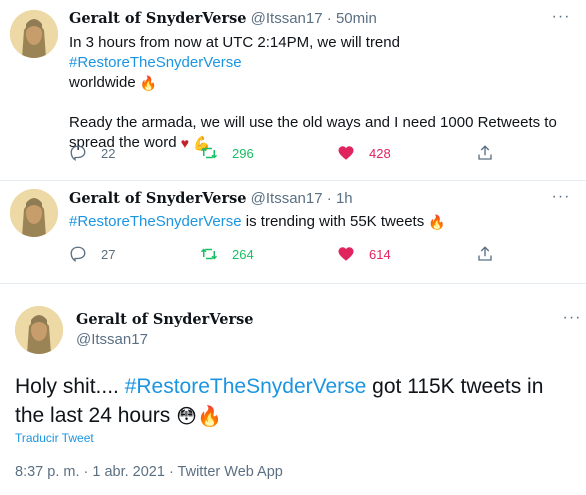 The width and height of the screenshot is (586, 495). What do you see at coordinates (284, 153) in the screenshot?
I see `tweet-actions: 22 296 428` at bounding box center [284, 153].